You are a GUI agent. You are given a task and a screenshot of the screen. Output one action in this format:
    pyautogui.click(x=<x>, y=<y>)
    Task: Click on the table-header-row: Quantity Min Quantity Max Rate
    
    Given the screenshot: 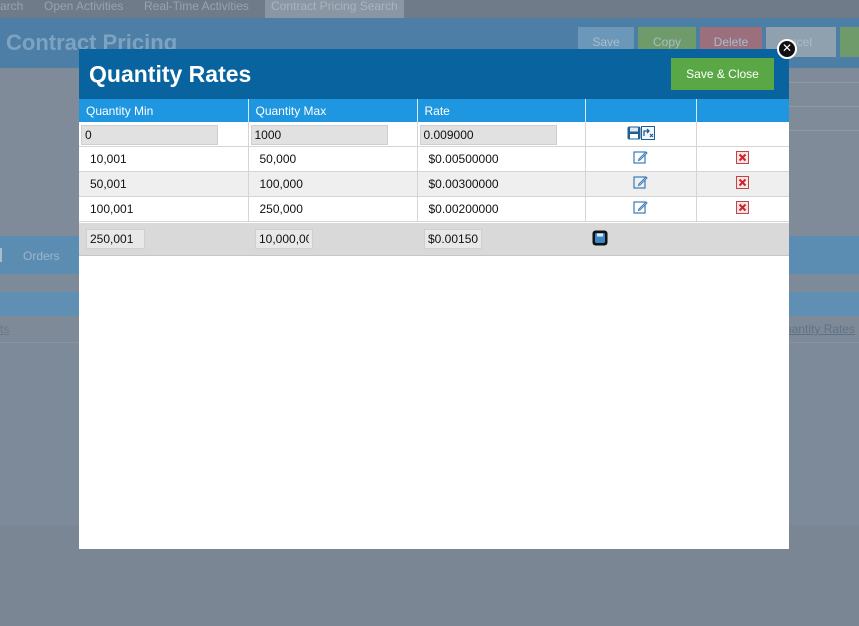 What is the action you would take?
    pyautogui.click(x=434, y=110)
    